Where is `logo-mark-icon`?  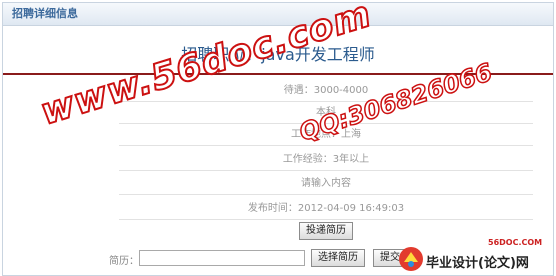
logo-mark-icon is located at coordinates (411, 259).